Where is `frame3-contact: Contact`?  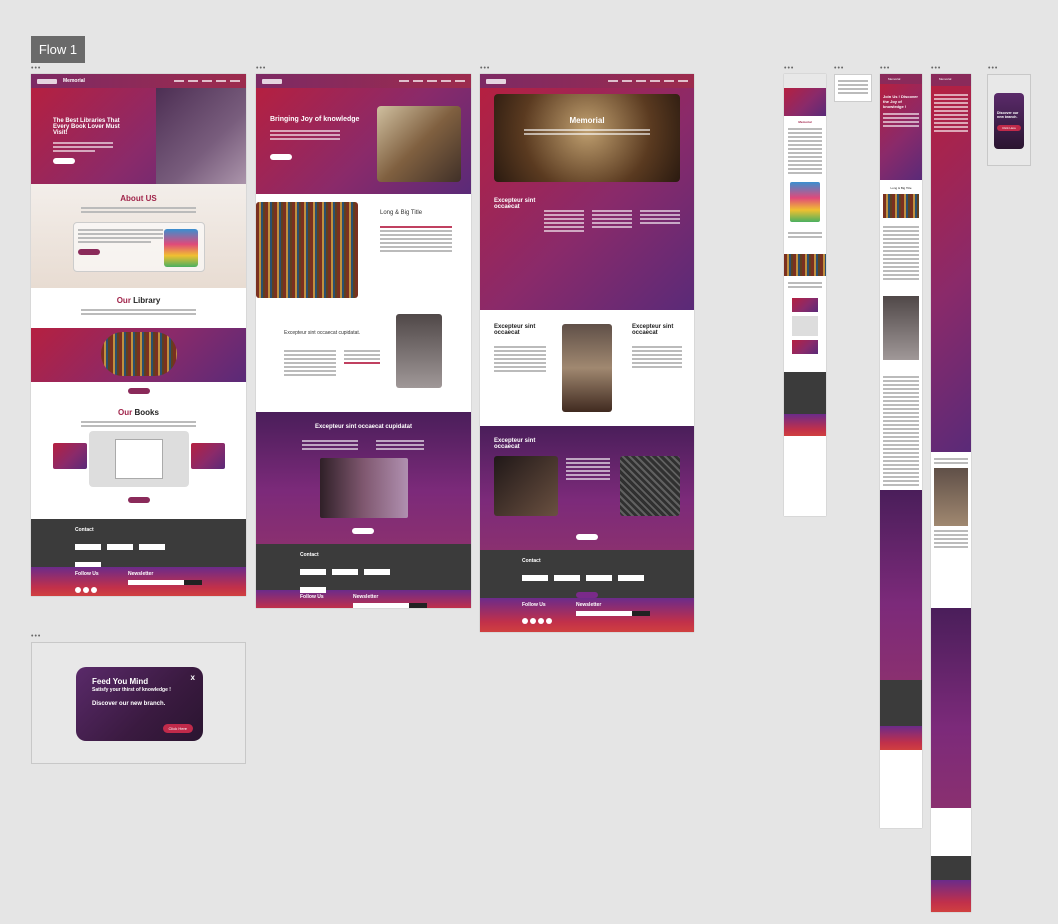 frame3-contact: Contact is located at coordinates (587, 574).